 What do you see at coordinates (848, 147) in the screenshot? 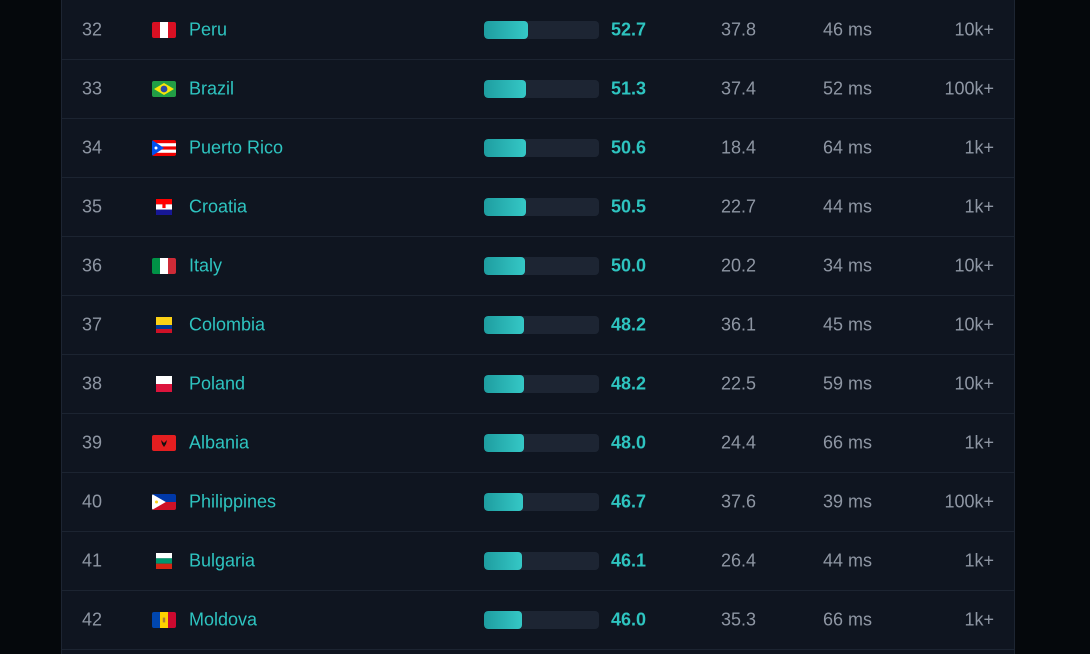
I see `ping-cell: 64 ms` at bounding box center [848, 147].